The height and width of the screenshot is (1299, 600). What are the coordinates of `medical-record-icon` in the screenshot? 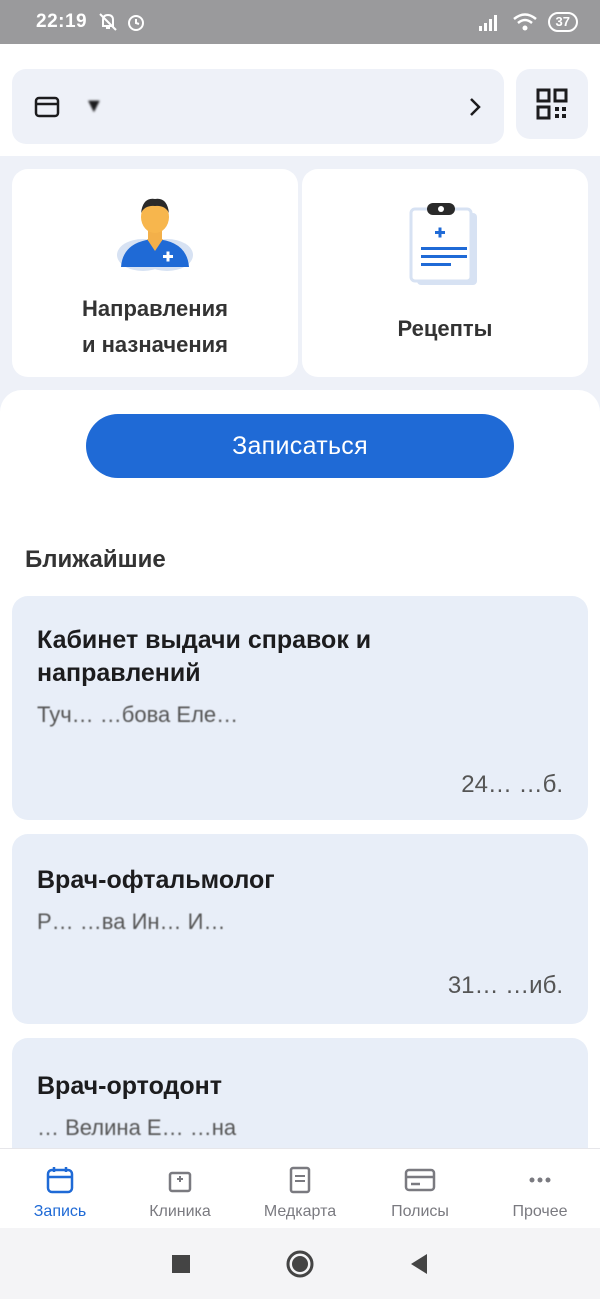 It's located at (300, 1180).